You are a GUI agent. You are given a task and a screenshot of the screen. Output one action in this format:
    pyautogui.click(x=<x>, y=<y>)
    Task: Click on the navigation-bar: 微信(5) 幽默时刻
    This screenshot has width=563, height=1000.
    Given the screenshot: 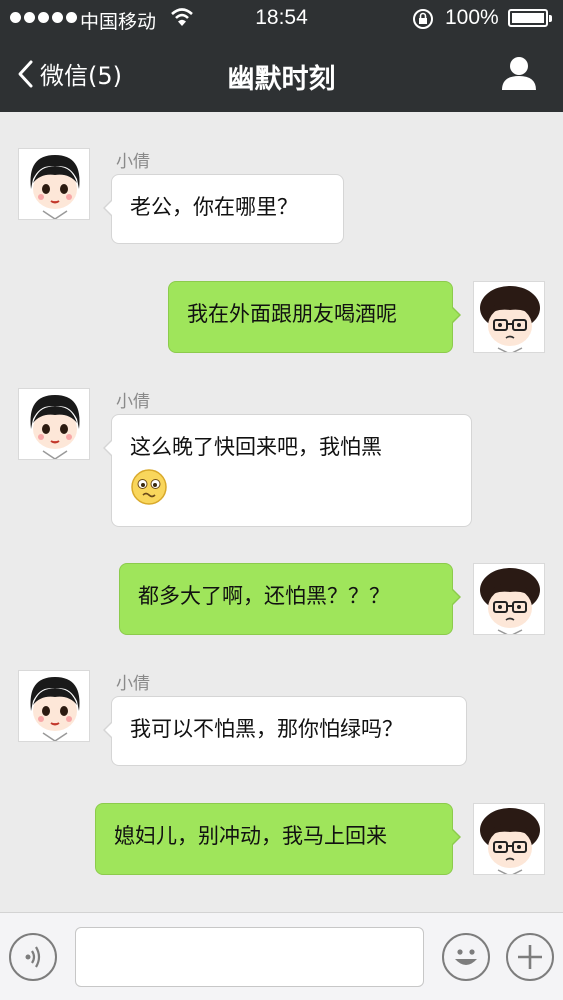 What is the action you would take?
    pyautogui.click(x=281, y=74)
    